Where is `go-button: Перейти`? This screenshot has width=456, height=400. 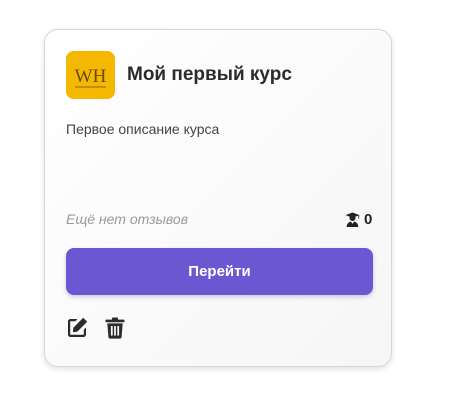 go-button: Перейти is located at coordinates (219, 271).